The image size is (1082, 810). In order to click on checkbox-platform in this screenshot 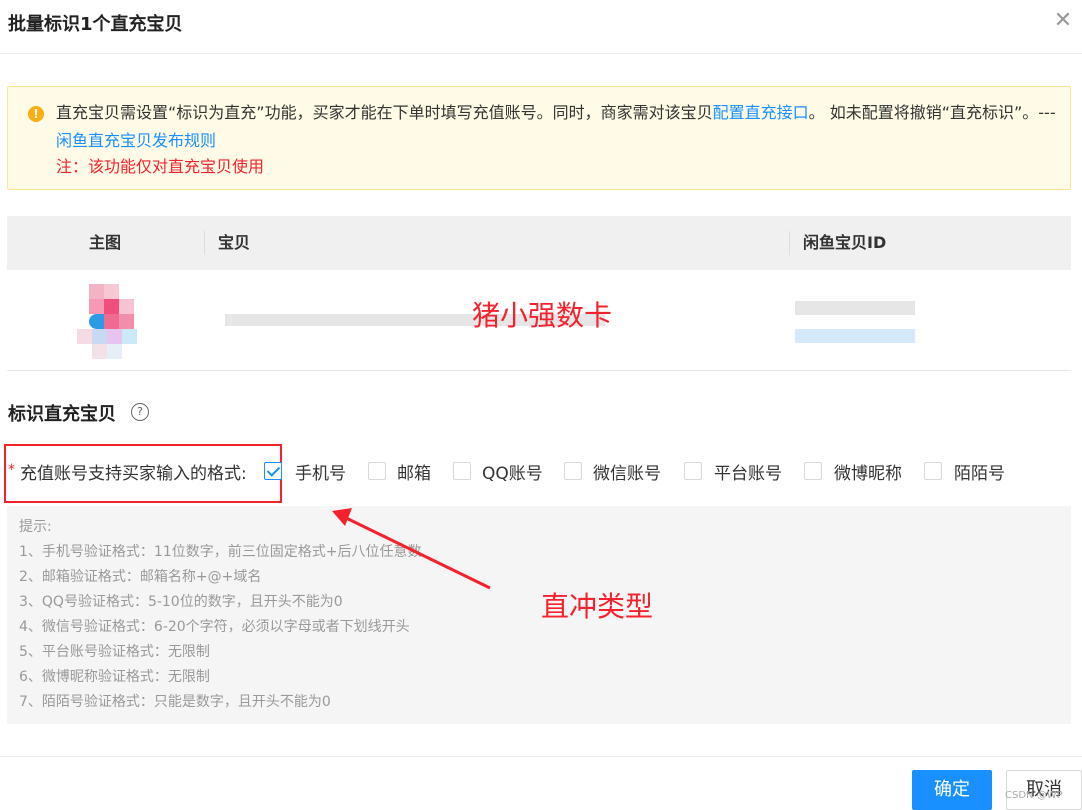, I will do `click(693, 471)`.